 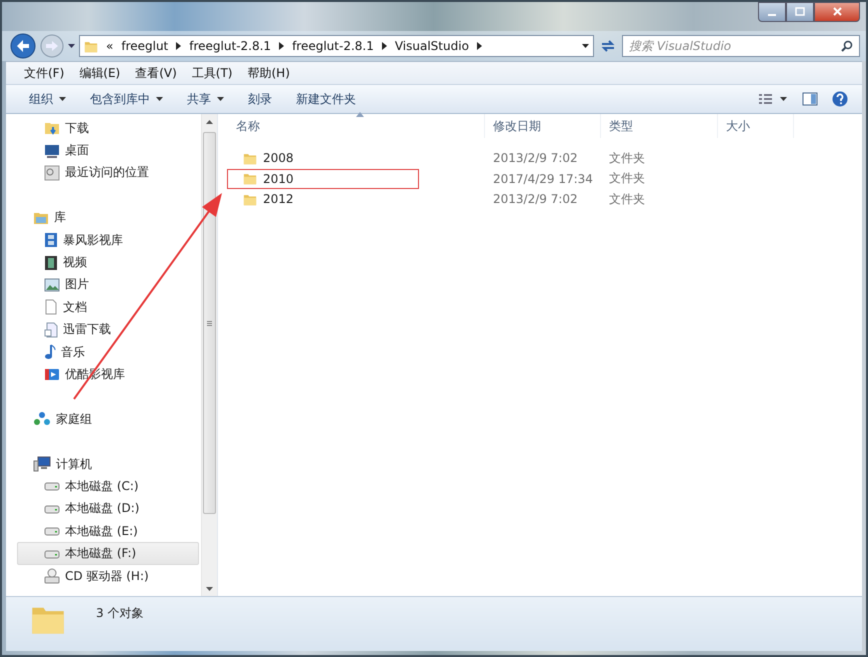 I want to click on history-dropdown-icon, so click(x=71, y=46).